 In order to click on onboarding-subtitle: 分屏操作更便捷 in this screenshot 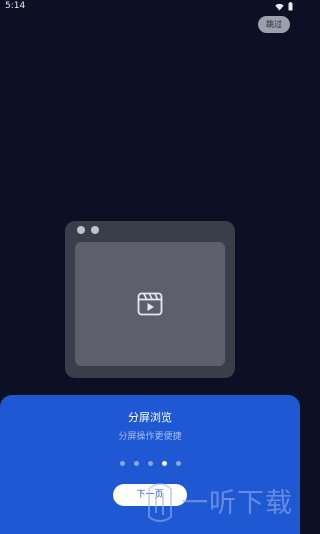, I will do `click(150, 437)`.